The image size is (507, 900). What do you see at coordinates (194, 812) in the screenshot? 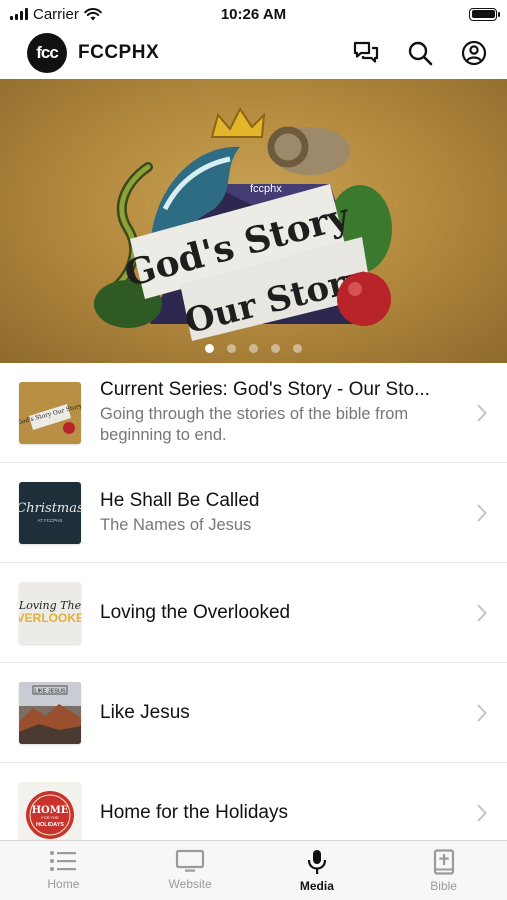
I see `series-title: Home for the Holidays` at bounding box center [194, 812].